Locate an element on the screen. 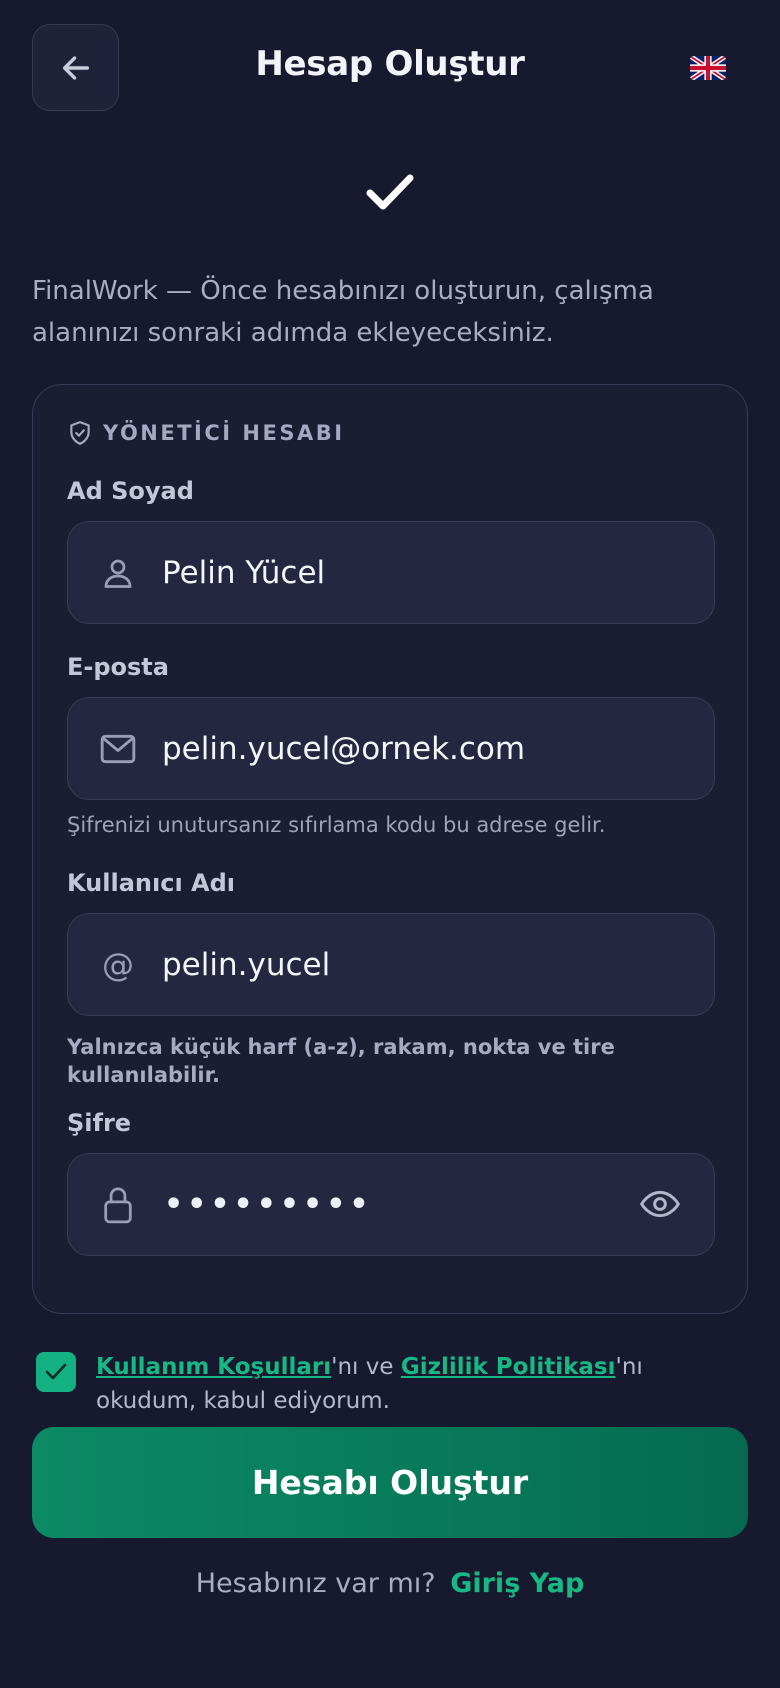 The image size is (780, 1688). header: Hesap Oluştur is located at coordinates (390, 70).